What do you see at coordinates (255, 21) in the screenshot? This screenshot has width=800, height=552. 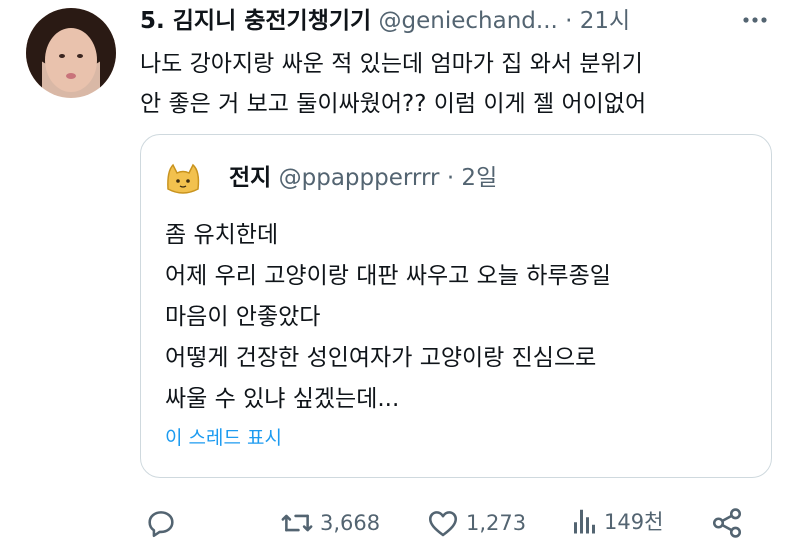 I see `author-name: 5. 김지니 충전기챙기기` at bounding box center [255, 21].